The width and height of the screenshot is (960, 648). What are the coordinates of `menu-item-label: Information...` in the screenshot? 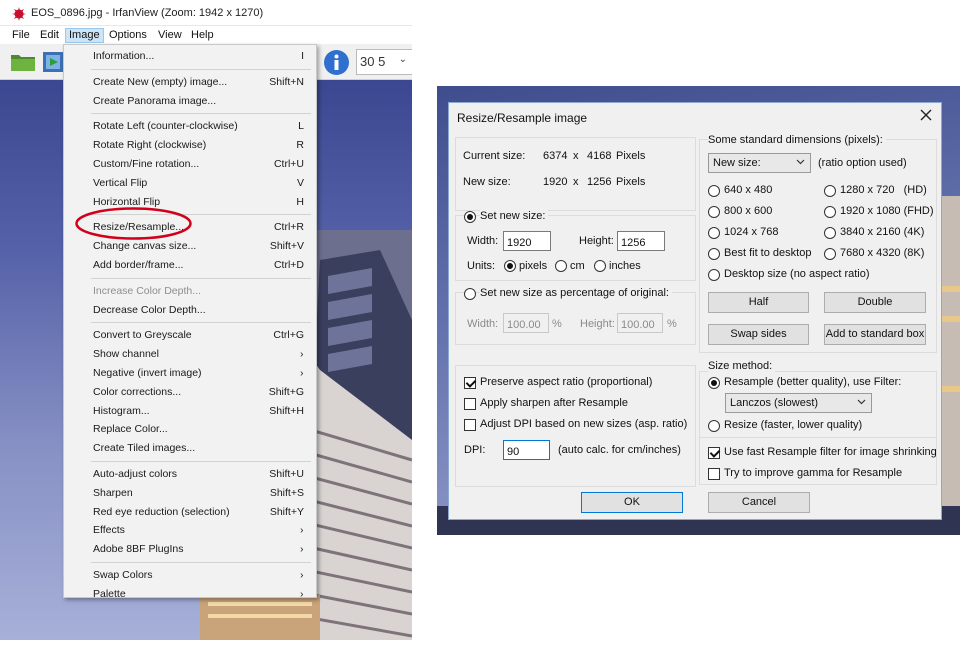 It's located at (124, 56).